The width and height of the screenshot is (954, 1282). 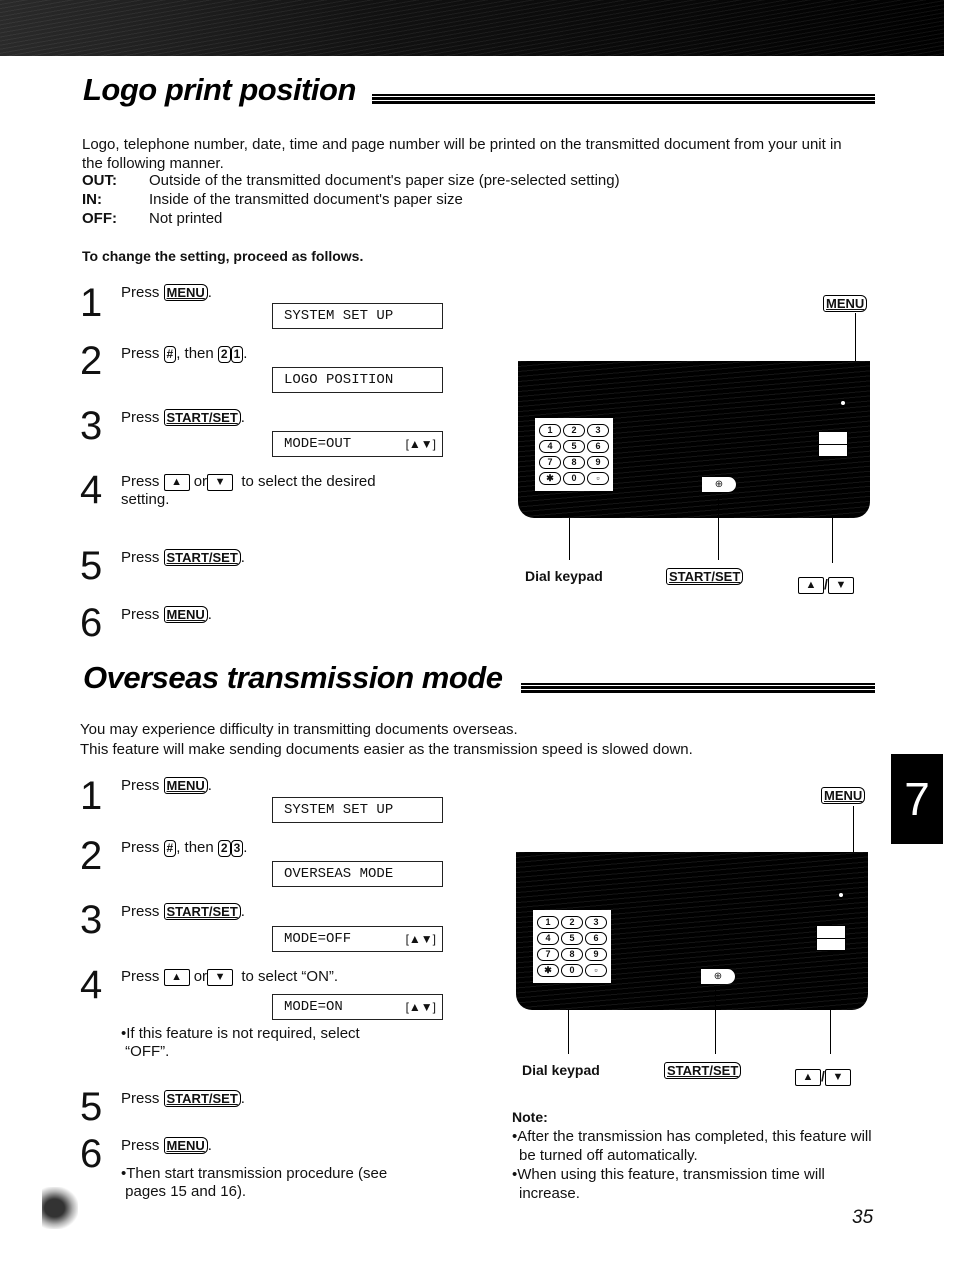 I want to click on key-1: 1, so click(x=548, y=922).